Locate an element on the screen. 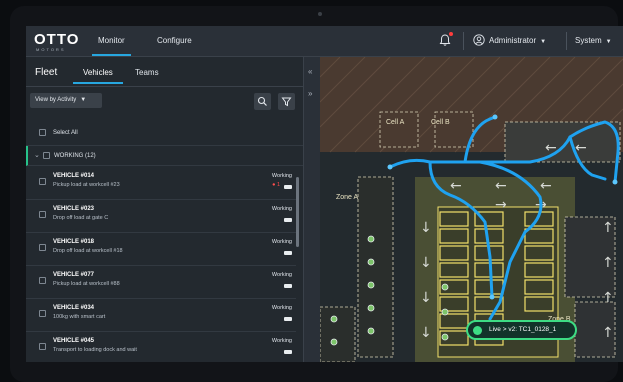 The image size is (623, 382). group-checkbox is located at coordinates (46, 155).